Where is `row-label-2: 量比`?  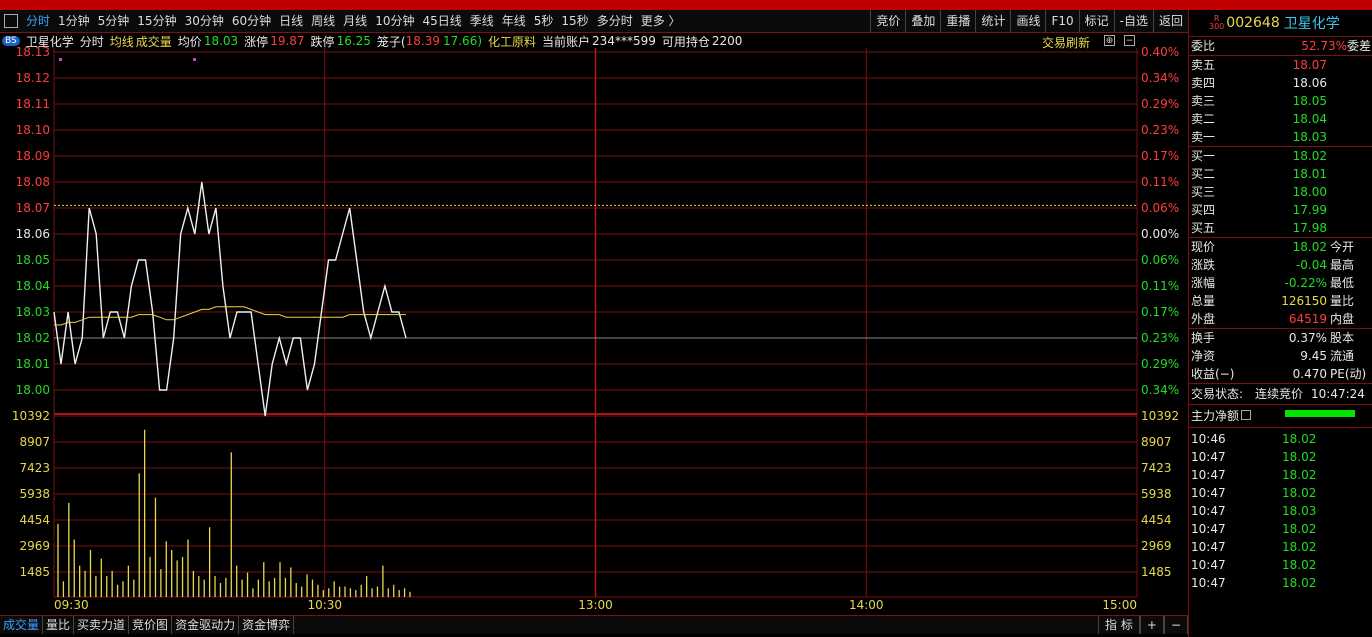
row-label-2: 量比 is located at coordinates (1342, 301).